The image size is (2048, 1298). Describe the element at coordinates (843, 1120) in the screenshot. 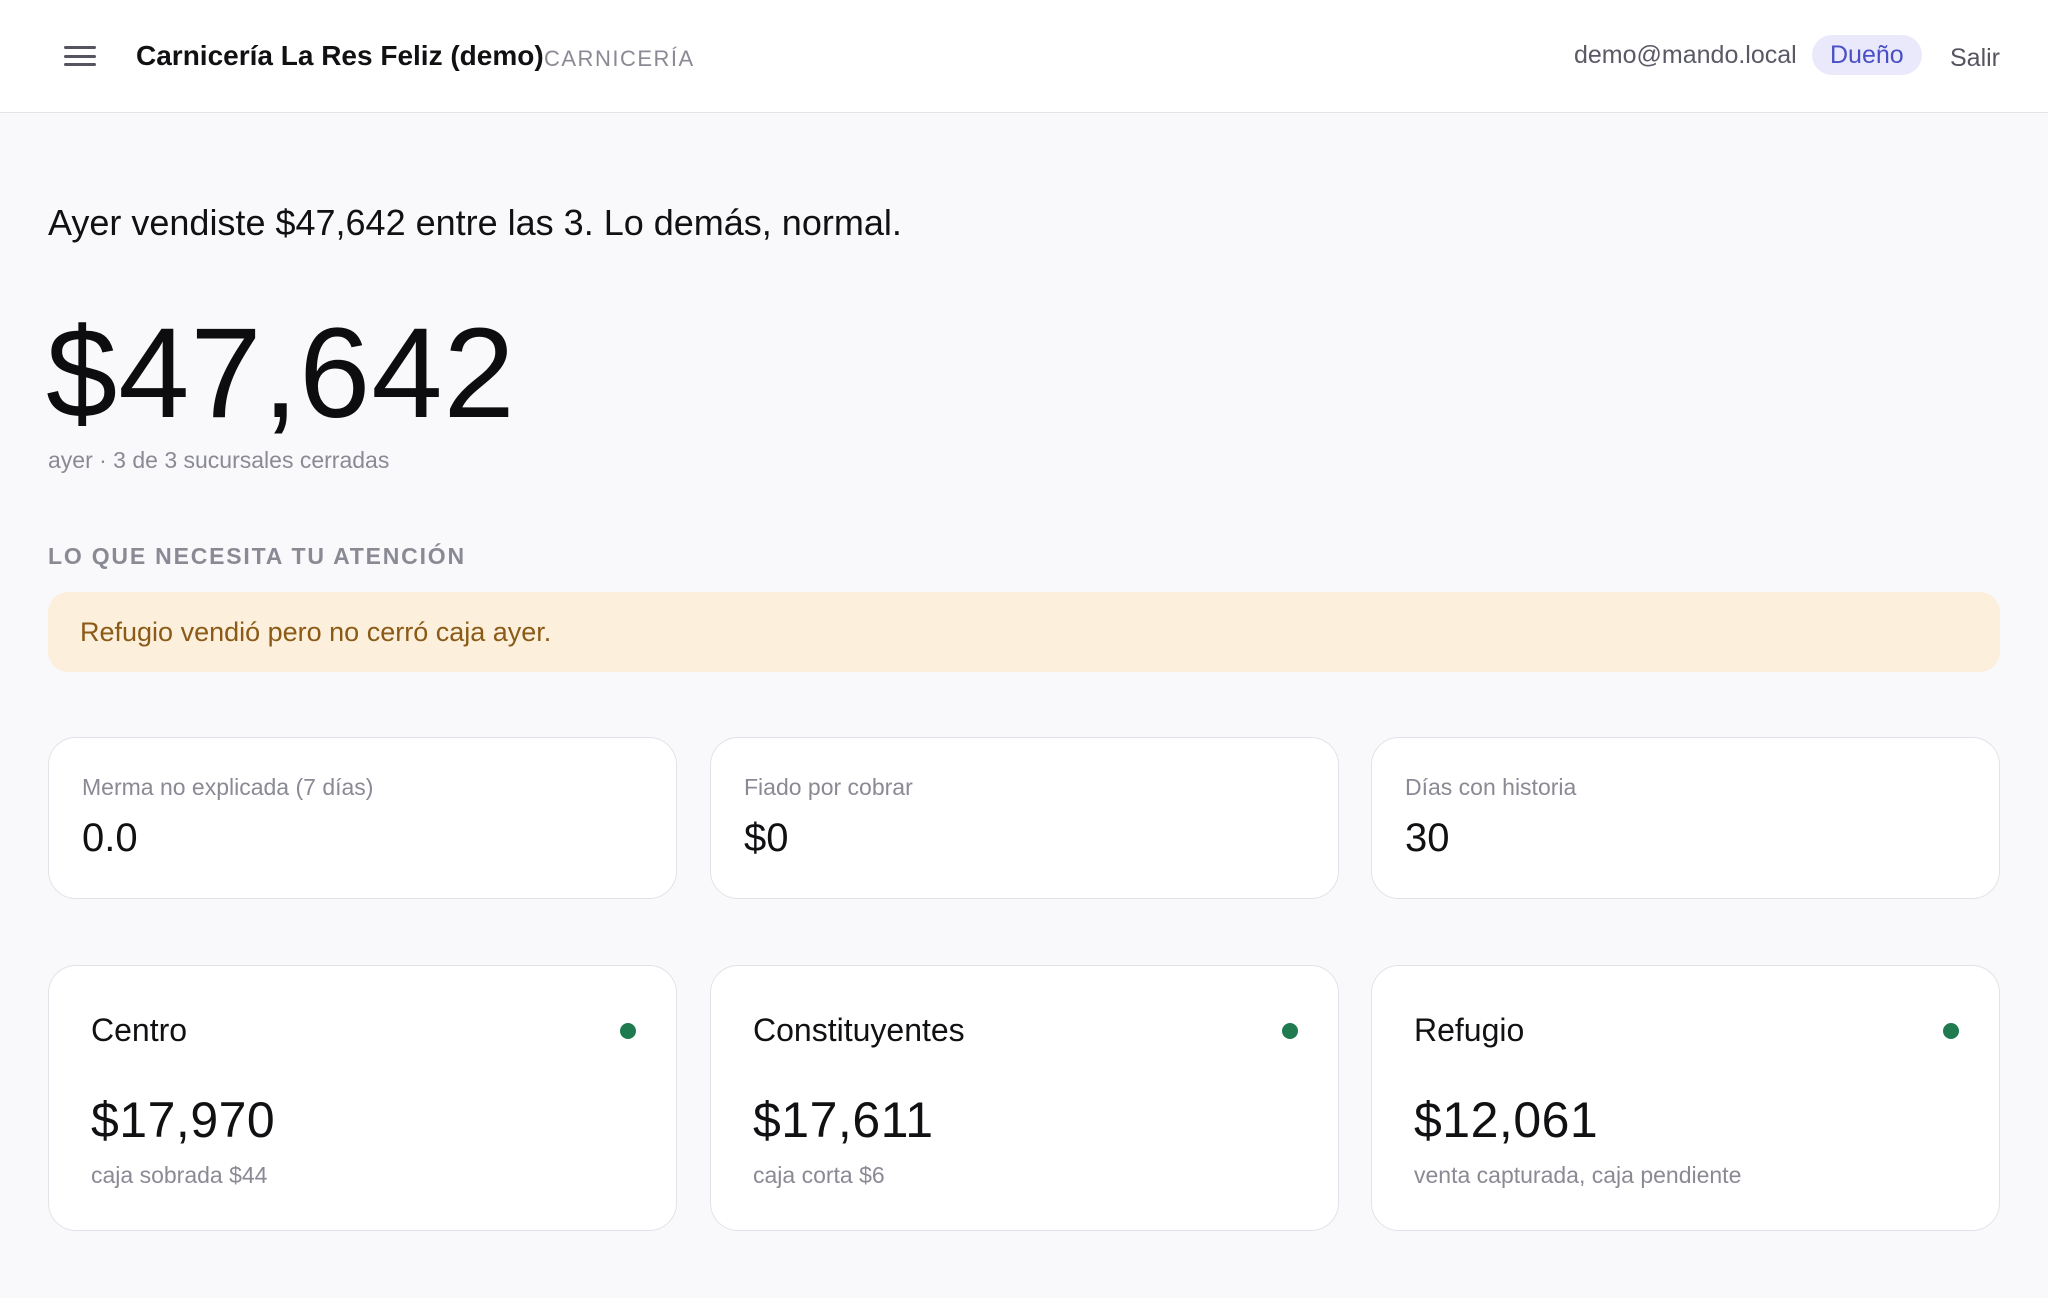

I see `branch-amount: $17,611` at that location.